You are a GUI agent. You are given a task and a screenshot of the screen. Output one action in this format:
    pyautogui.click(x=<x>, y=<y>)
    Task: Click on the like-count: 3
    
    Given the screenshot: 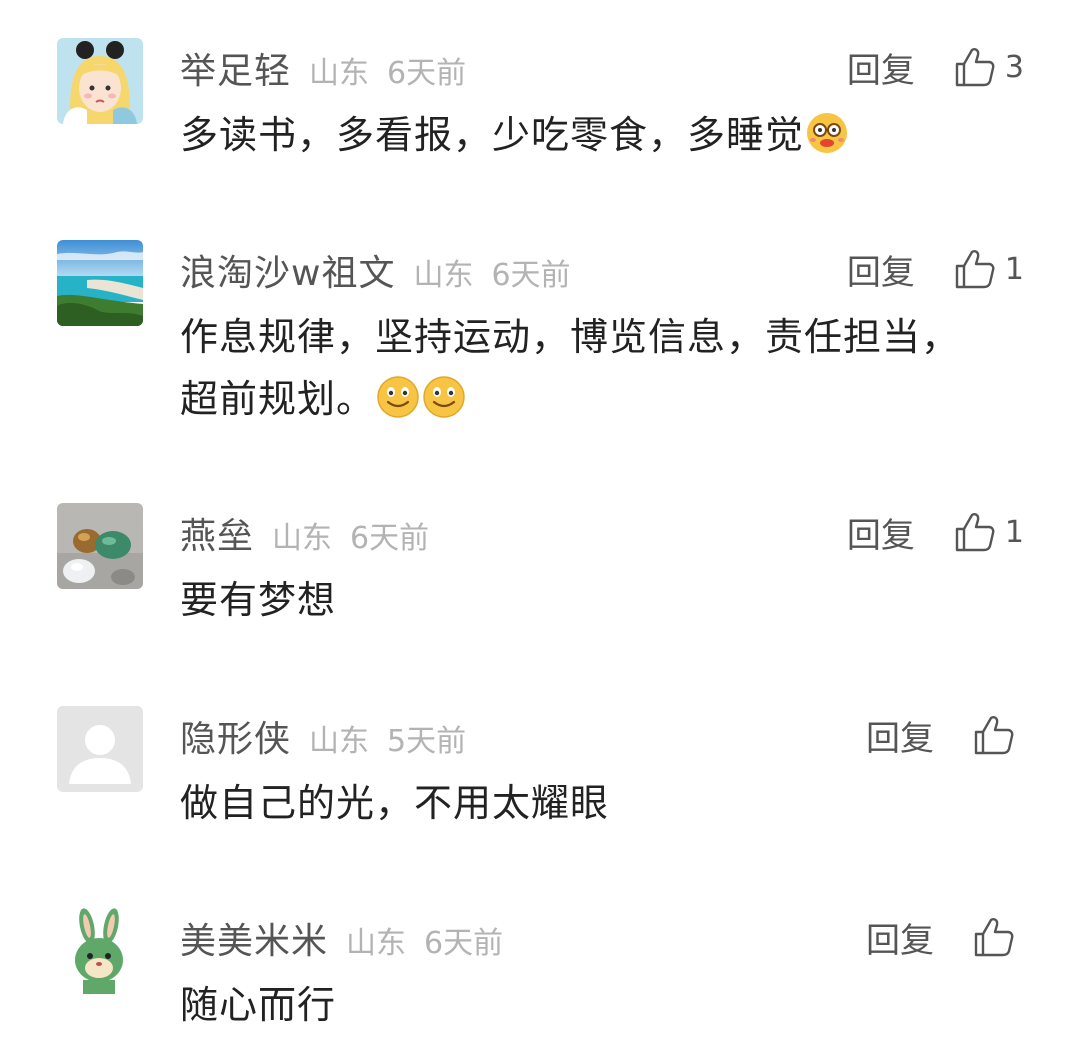 What is the action you would take?
    pyautogui.click(x=1014, y=67)
    